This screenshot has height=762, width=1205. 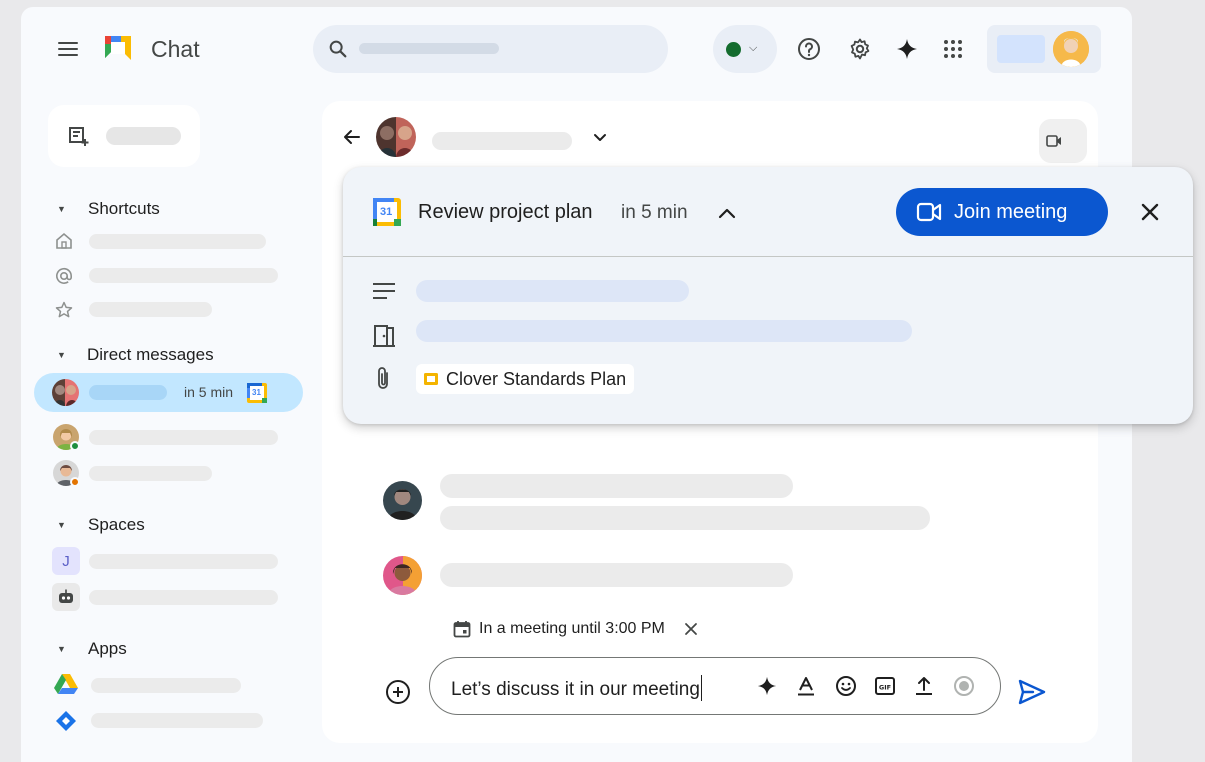 What do you see at coordinates (64, 310) in the screenshot?
I see `starred-icon` at bounding box center [64, 310].